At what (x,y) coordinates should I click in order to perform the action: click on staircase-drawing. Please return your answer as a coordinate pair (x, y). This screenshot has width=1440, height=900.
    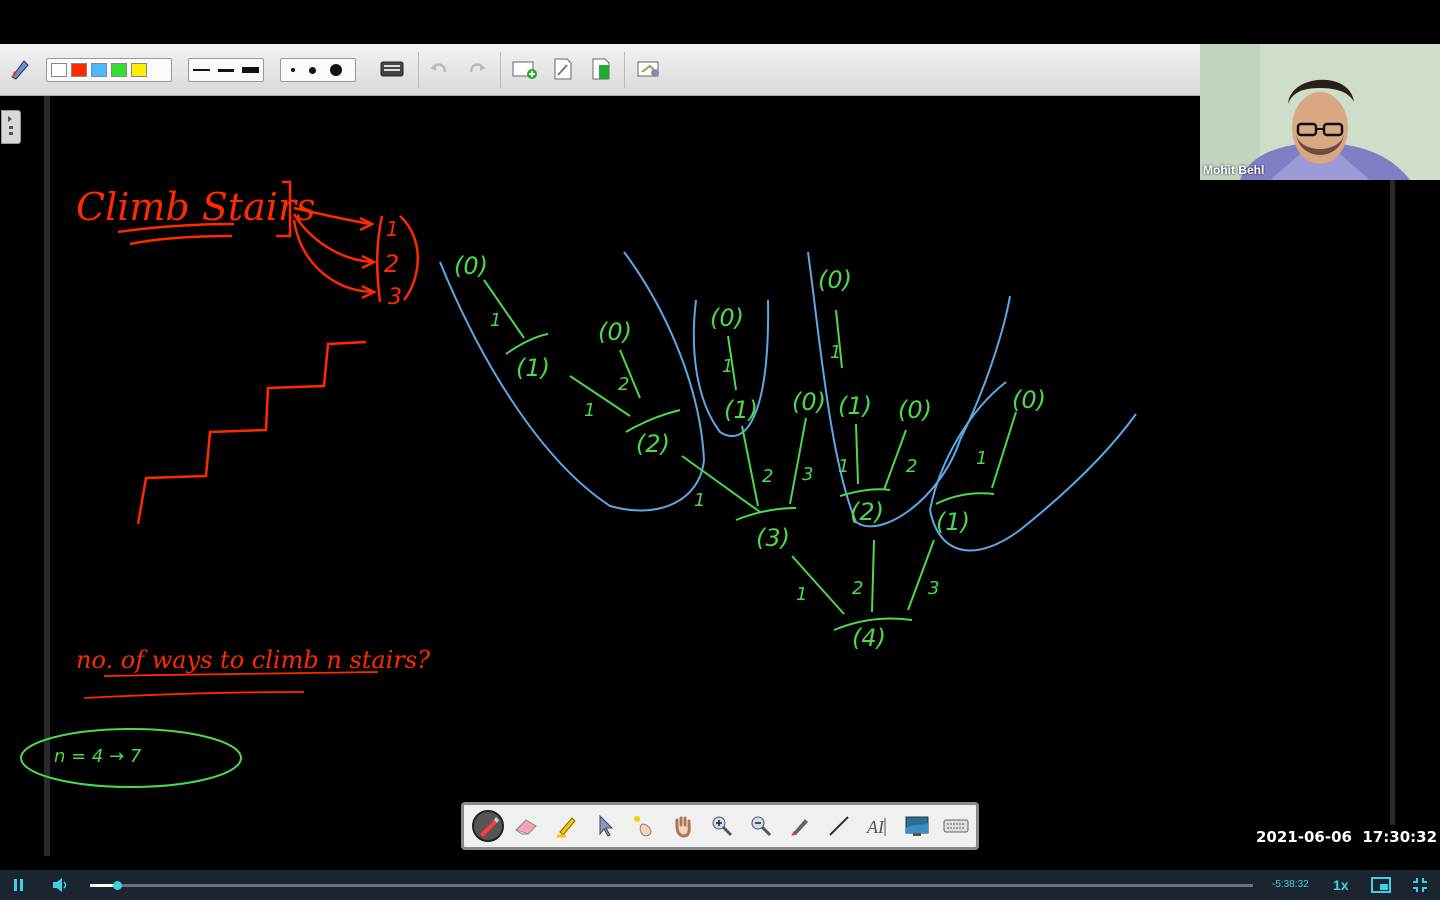
    Looking at the image, I should click on (251, 432).